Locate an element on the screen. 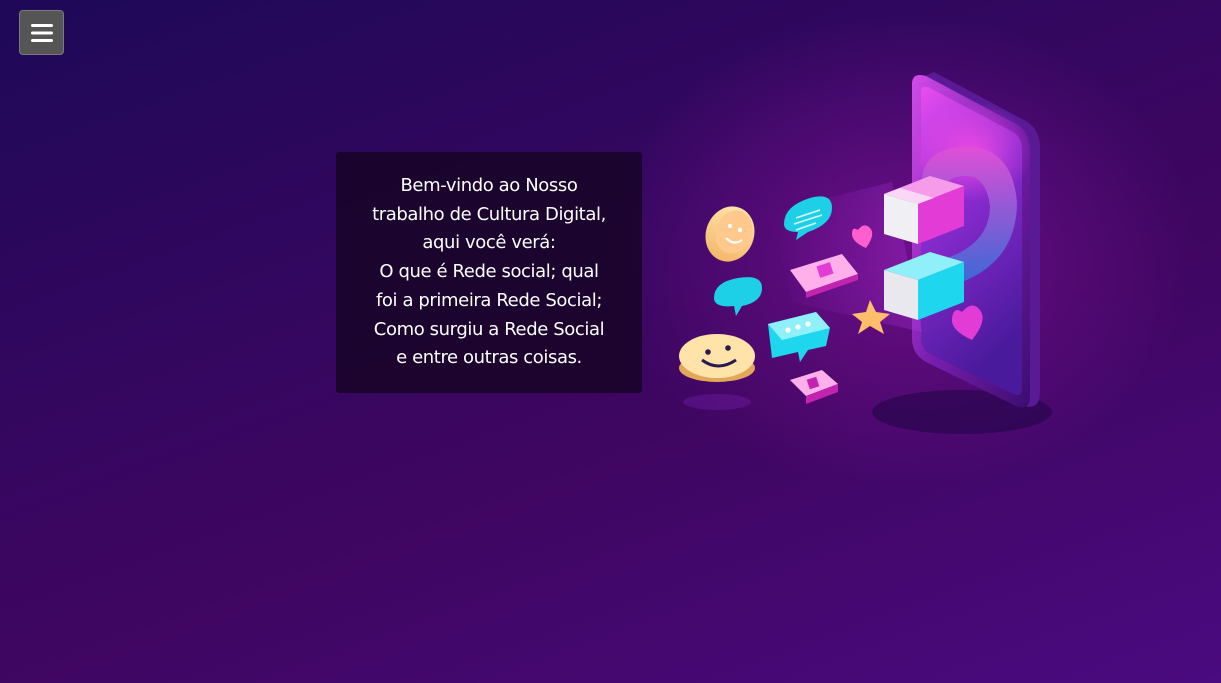 The image size is (1221, 683). hamburger-menu-icon is located at coordinates (41, 32).